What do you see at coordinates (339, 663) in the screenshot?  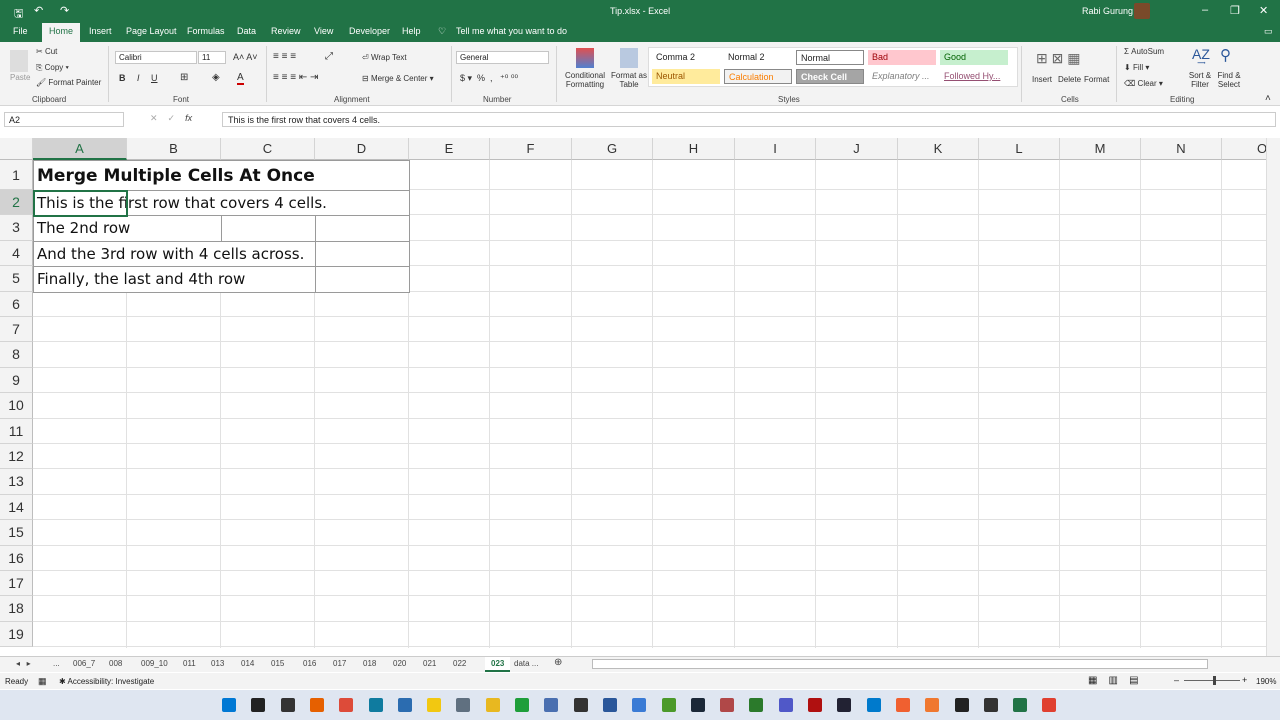 I see `sheet-tab-017: 017` at bounding box center [339, 663].